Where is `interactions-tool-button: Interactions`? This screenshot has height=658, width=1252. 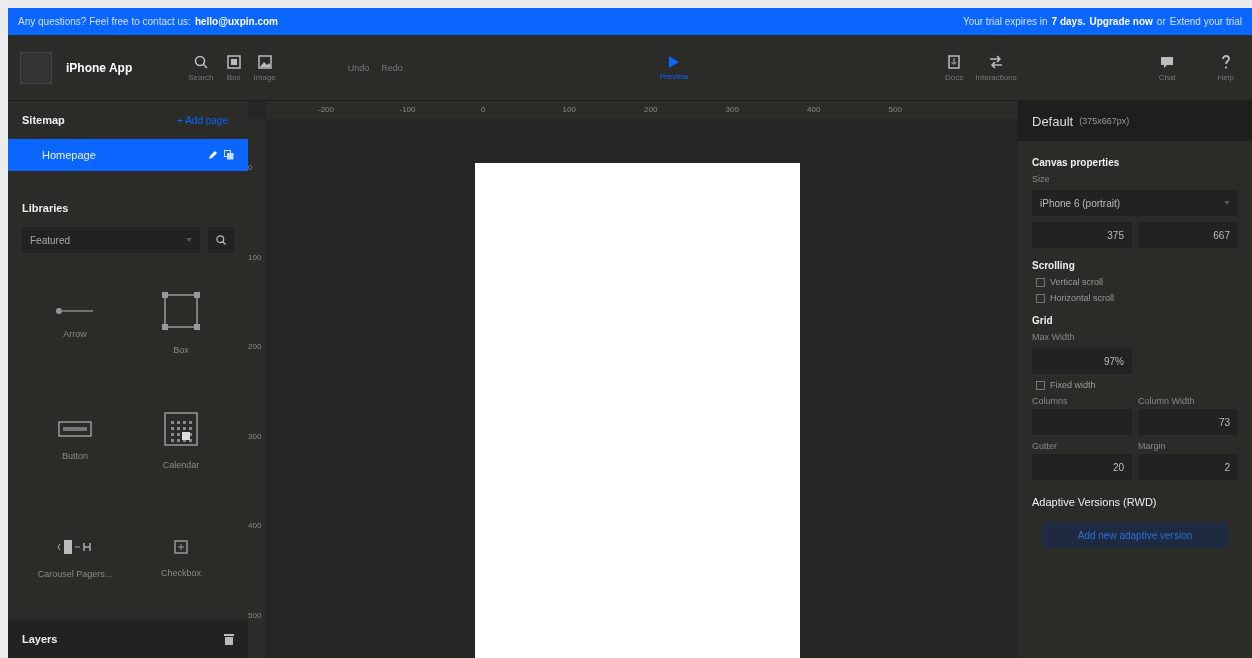 interactions-tool-button: Interactions is located at coordinates (996, 67).